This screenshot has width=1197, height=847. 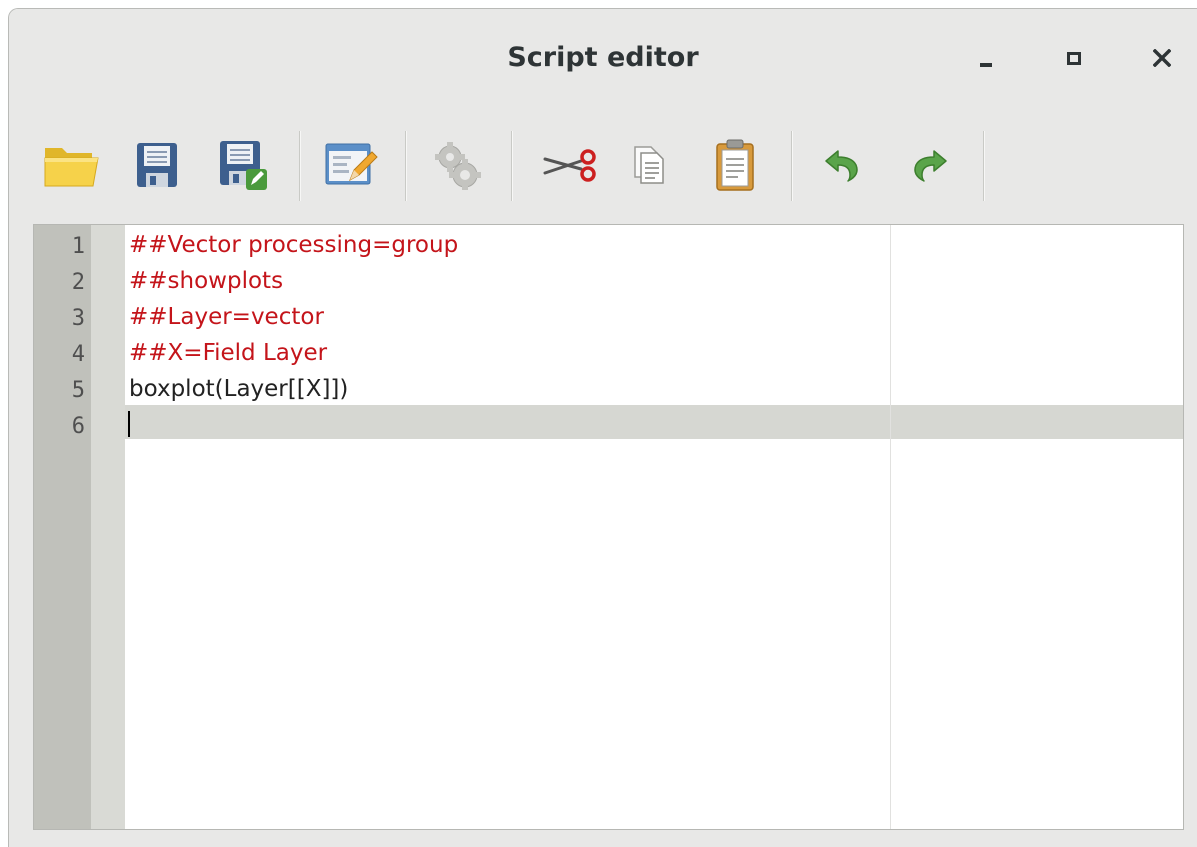 I want to click on close-icon, so click(x=1162, y=58).